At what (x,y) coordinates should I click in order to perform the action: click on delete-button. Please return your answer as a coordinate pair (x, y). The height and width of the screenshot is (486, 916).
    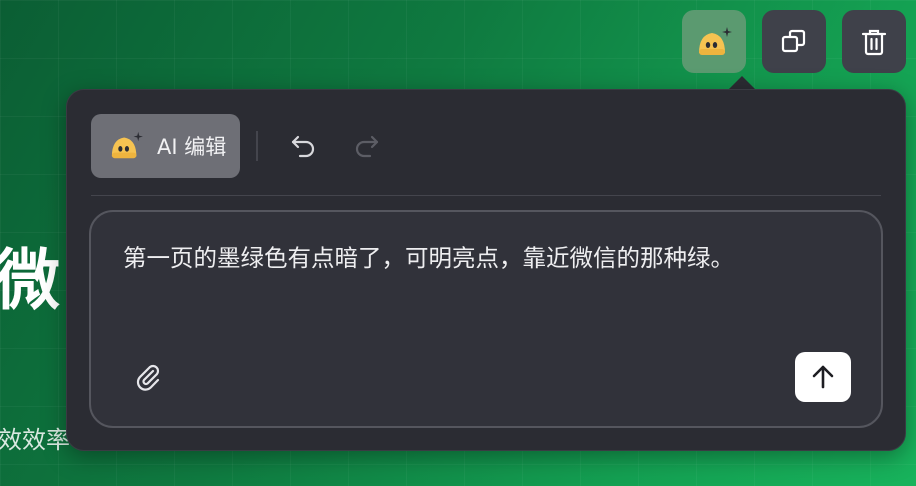
    Looking at the image, I should click on (874, 41).